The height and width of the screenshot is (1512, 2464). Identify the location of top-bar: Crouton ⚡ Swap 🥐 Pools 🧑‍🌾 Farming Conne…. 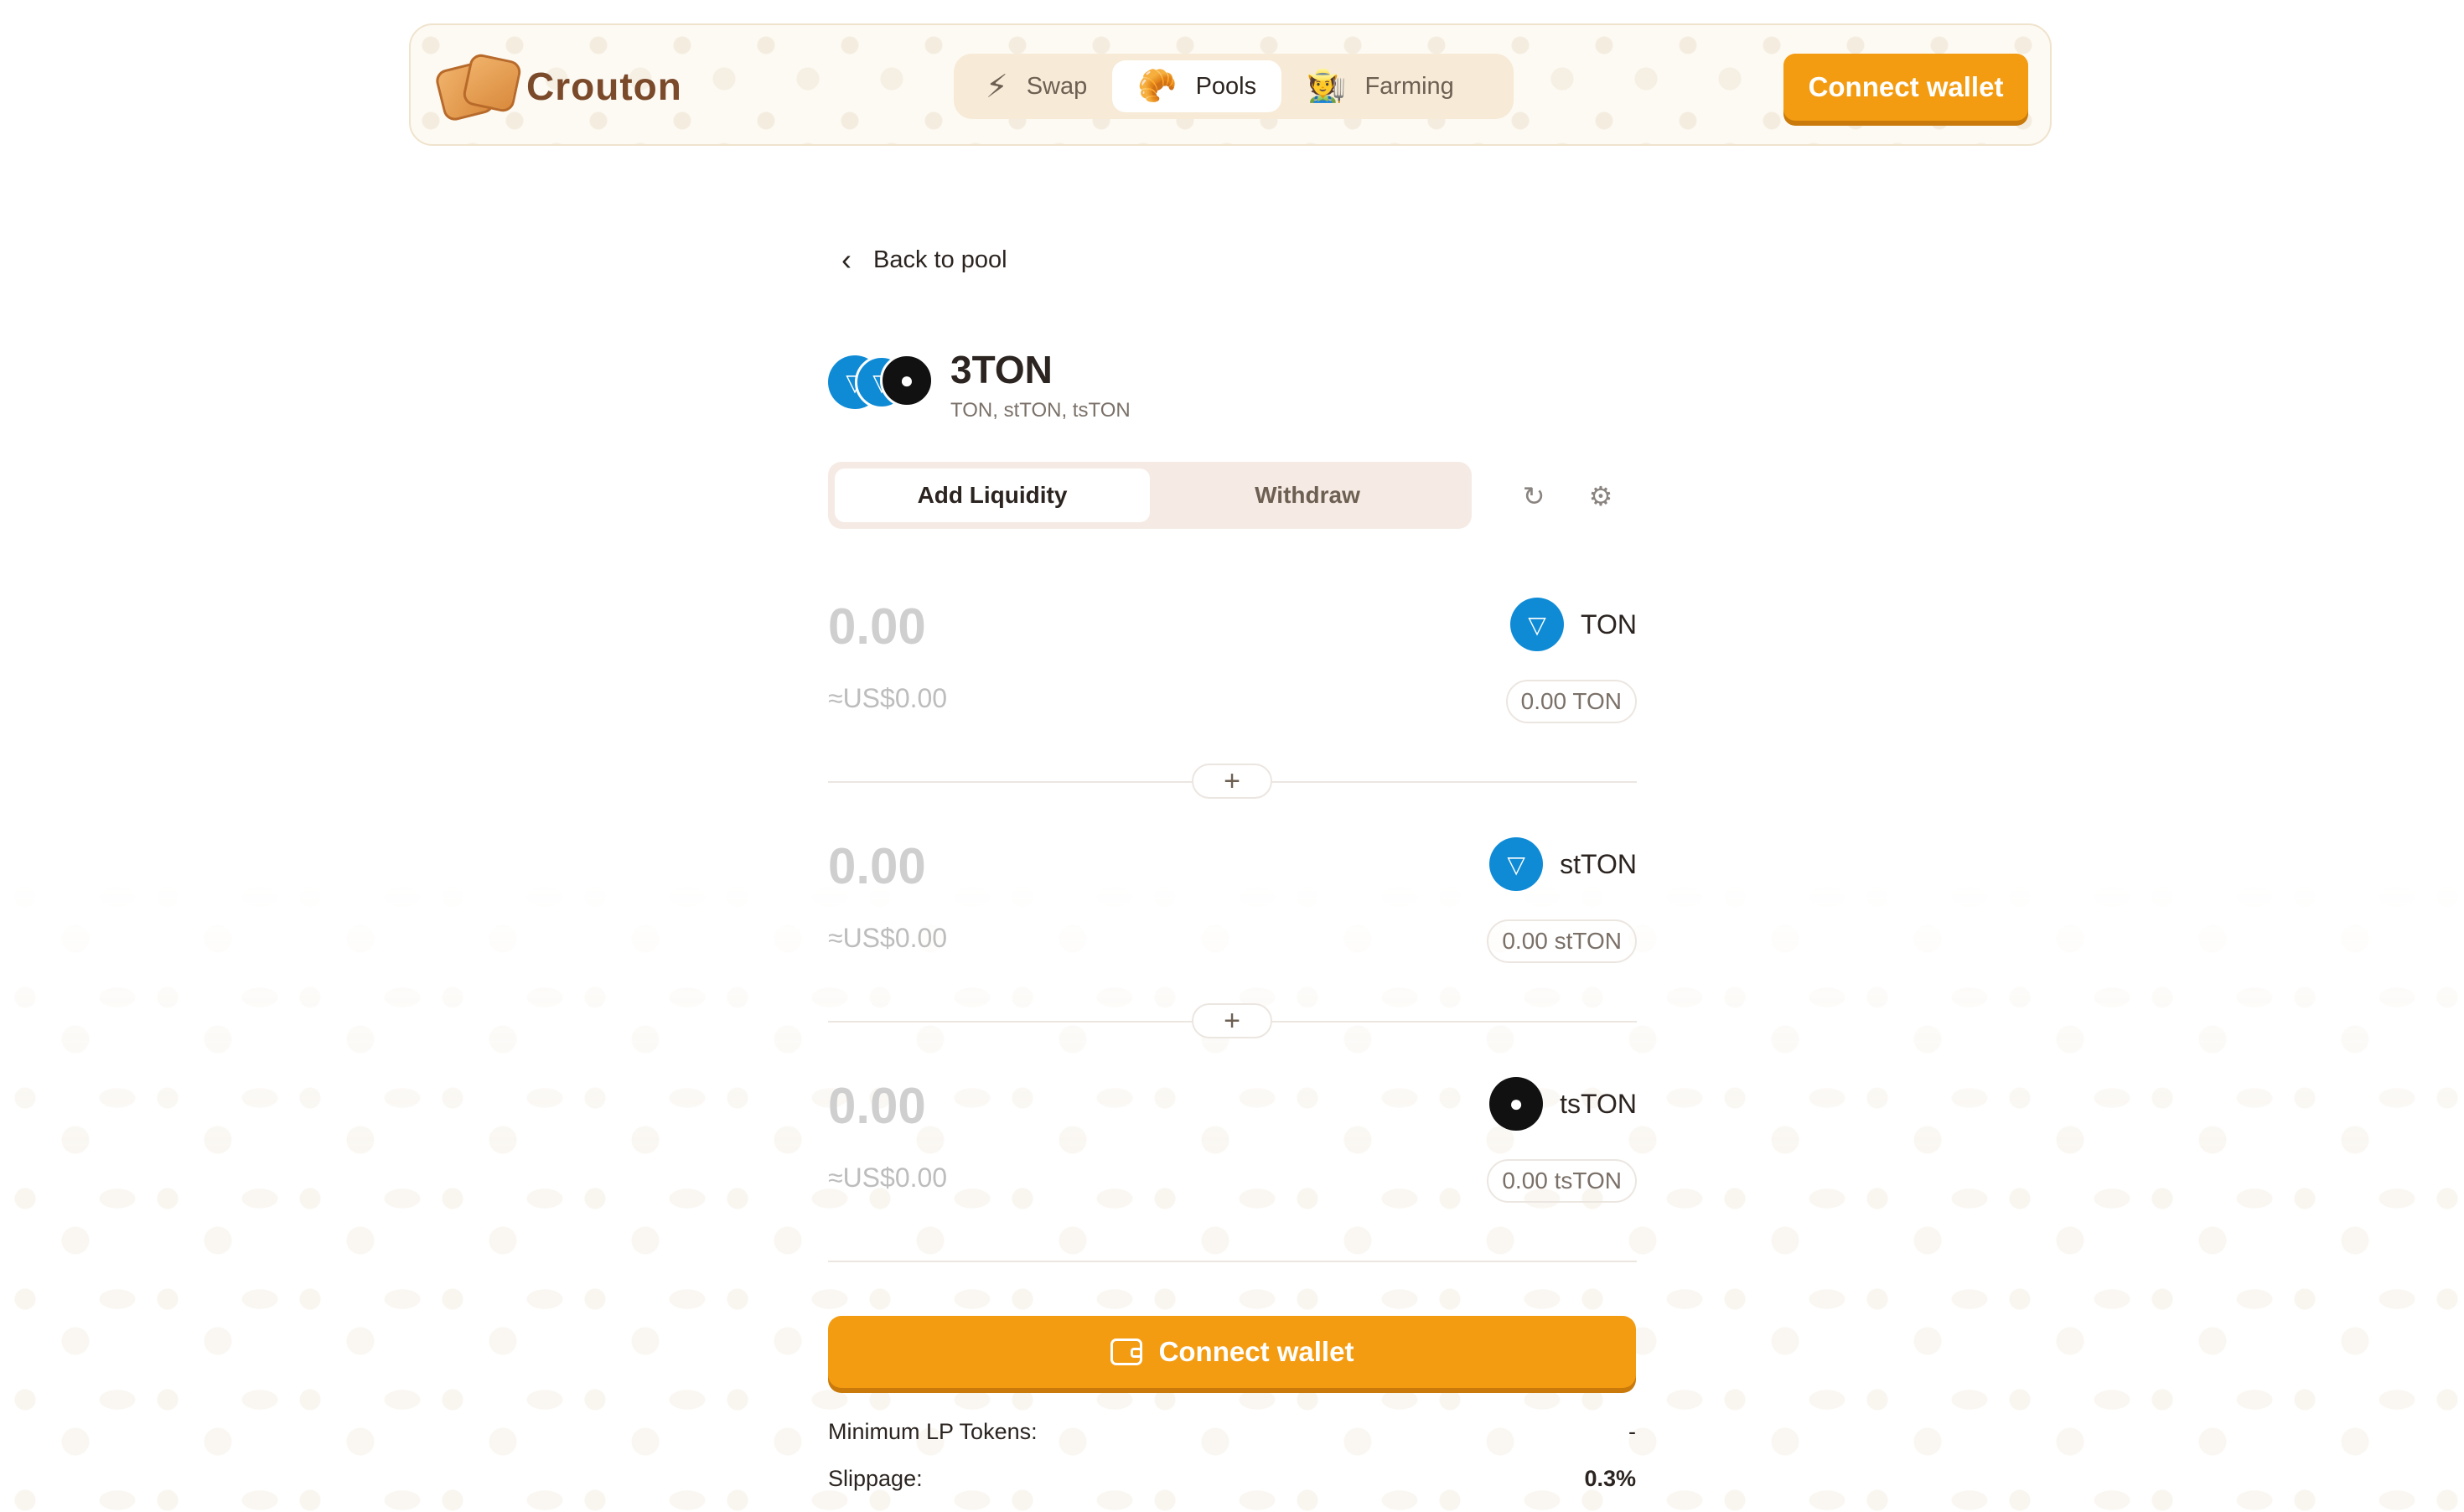
(1230, 84).